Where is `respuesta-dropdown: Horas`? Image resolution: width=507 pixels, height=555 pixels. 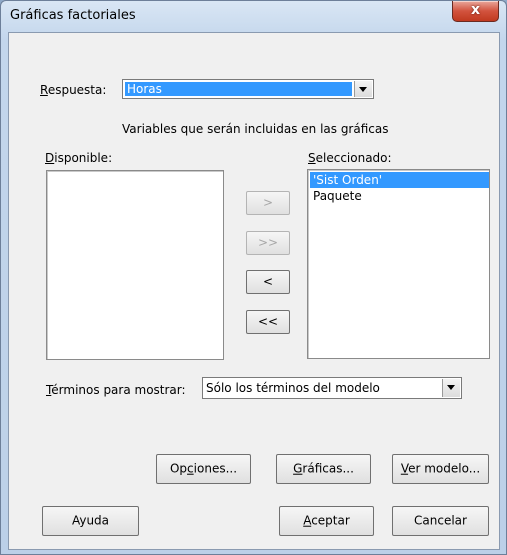 respuesta-dropdown: Horas is located at coordinates (248, 89).